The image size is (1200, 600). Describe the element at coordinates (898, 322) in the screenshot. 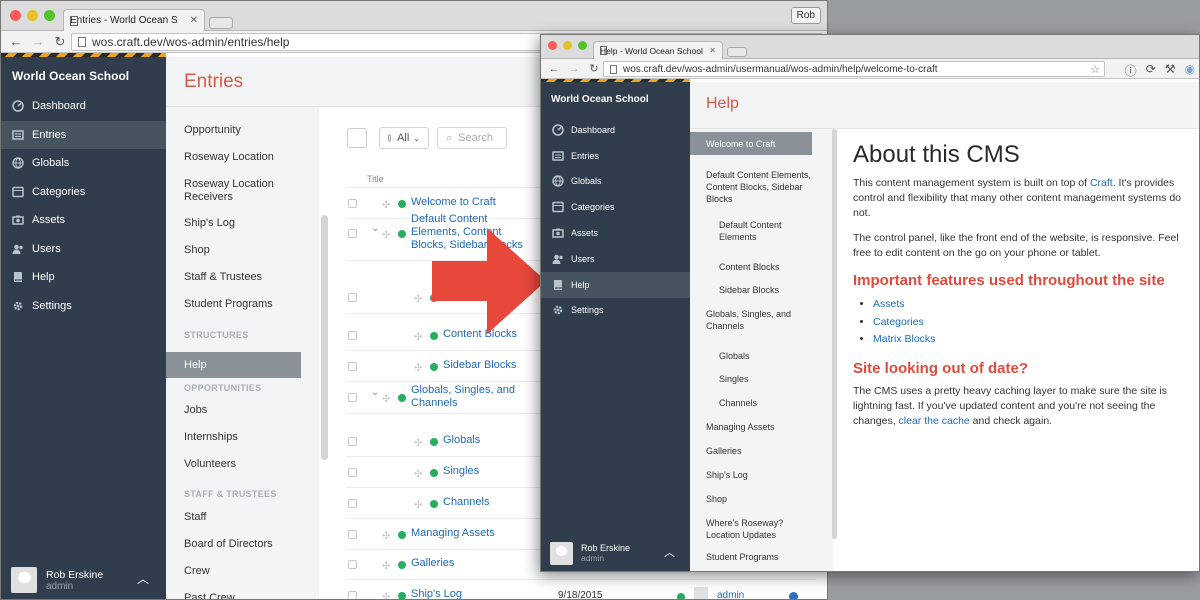

I see `feature-link: Categories` at that location.